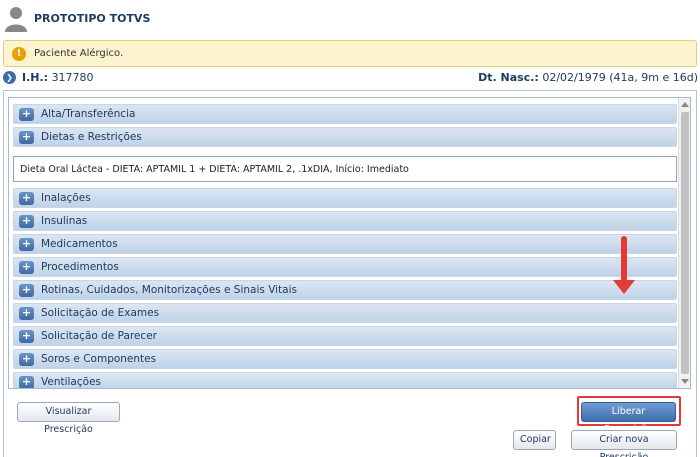 This screenshot has width=700, height=457. What do you see at coordinates (345, 380) in the screenshot?
I see `section-ventilacoes: + Ventilações` at bounding box center [345, 380].